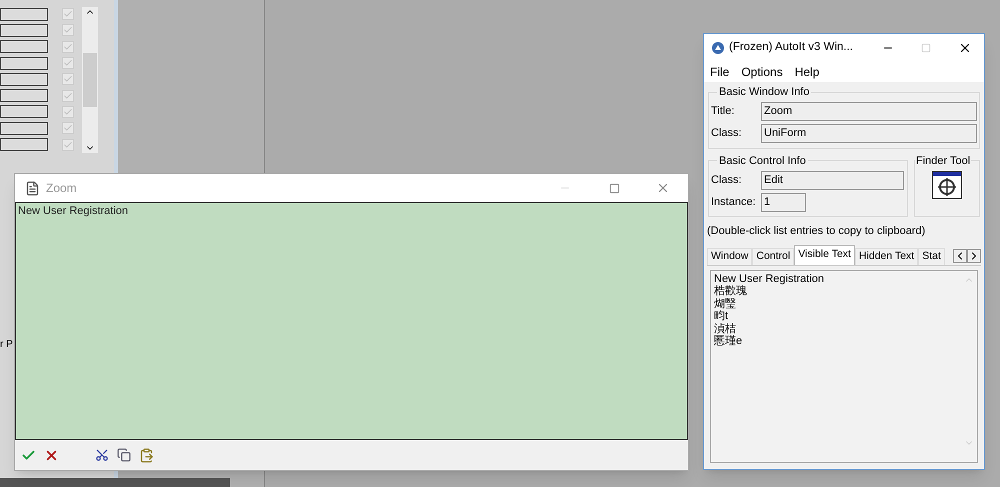 This screenshot has height=487, width=1000. What do you see at coordinates (762, 72) in the screenshot?
I see `menu-item: Options` at bounding box center [762, 72].